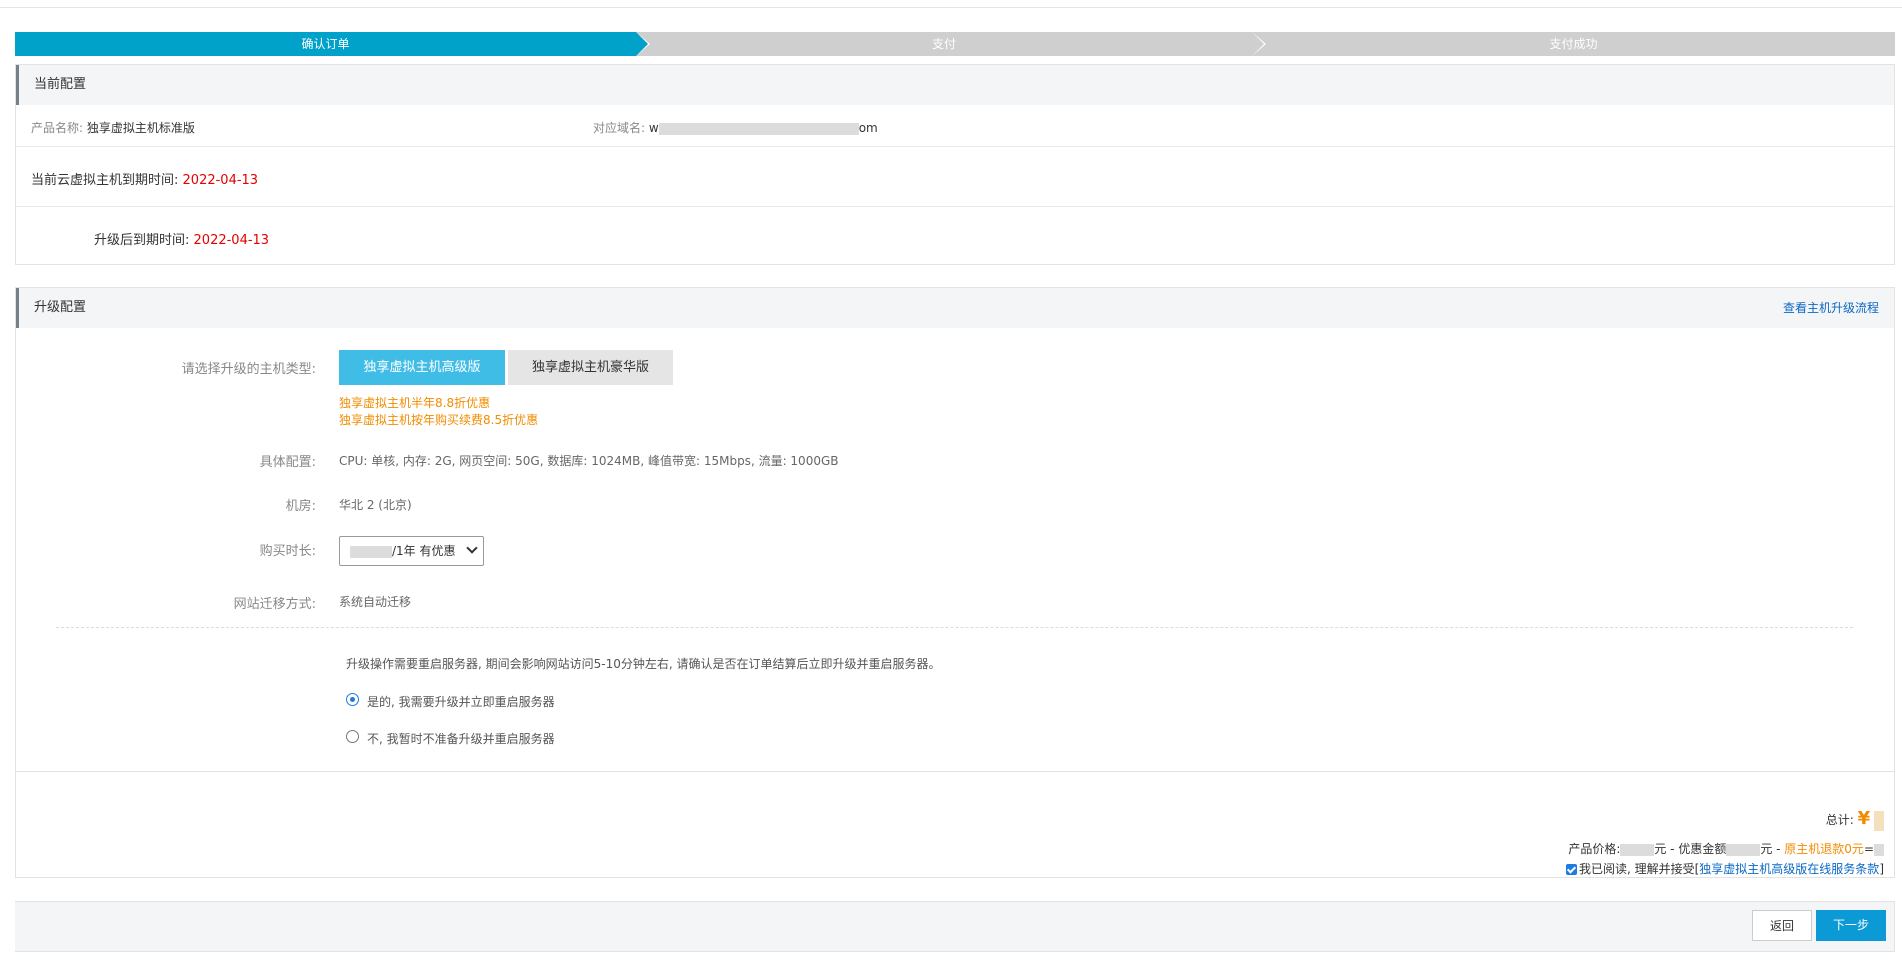  What do you see at coordinates (352, 736) in the screenshot?
I see `restart-later-radio` at bounding box center [352, 736].